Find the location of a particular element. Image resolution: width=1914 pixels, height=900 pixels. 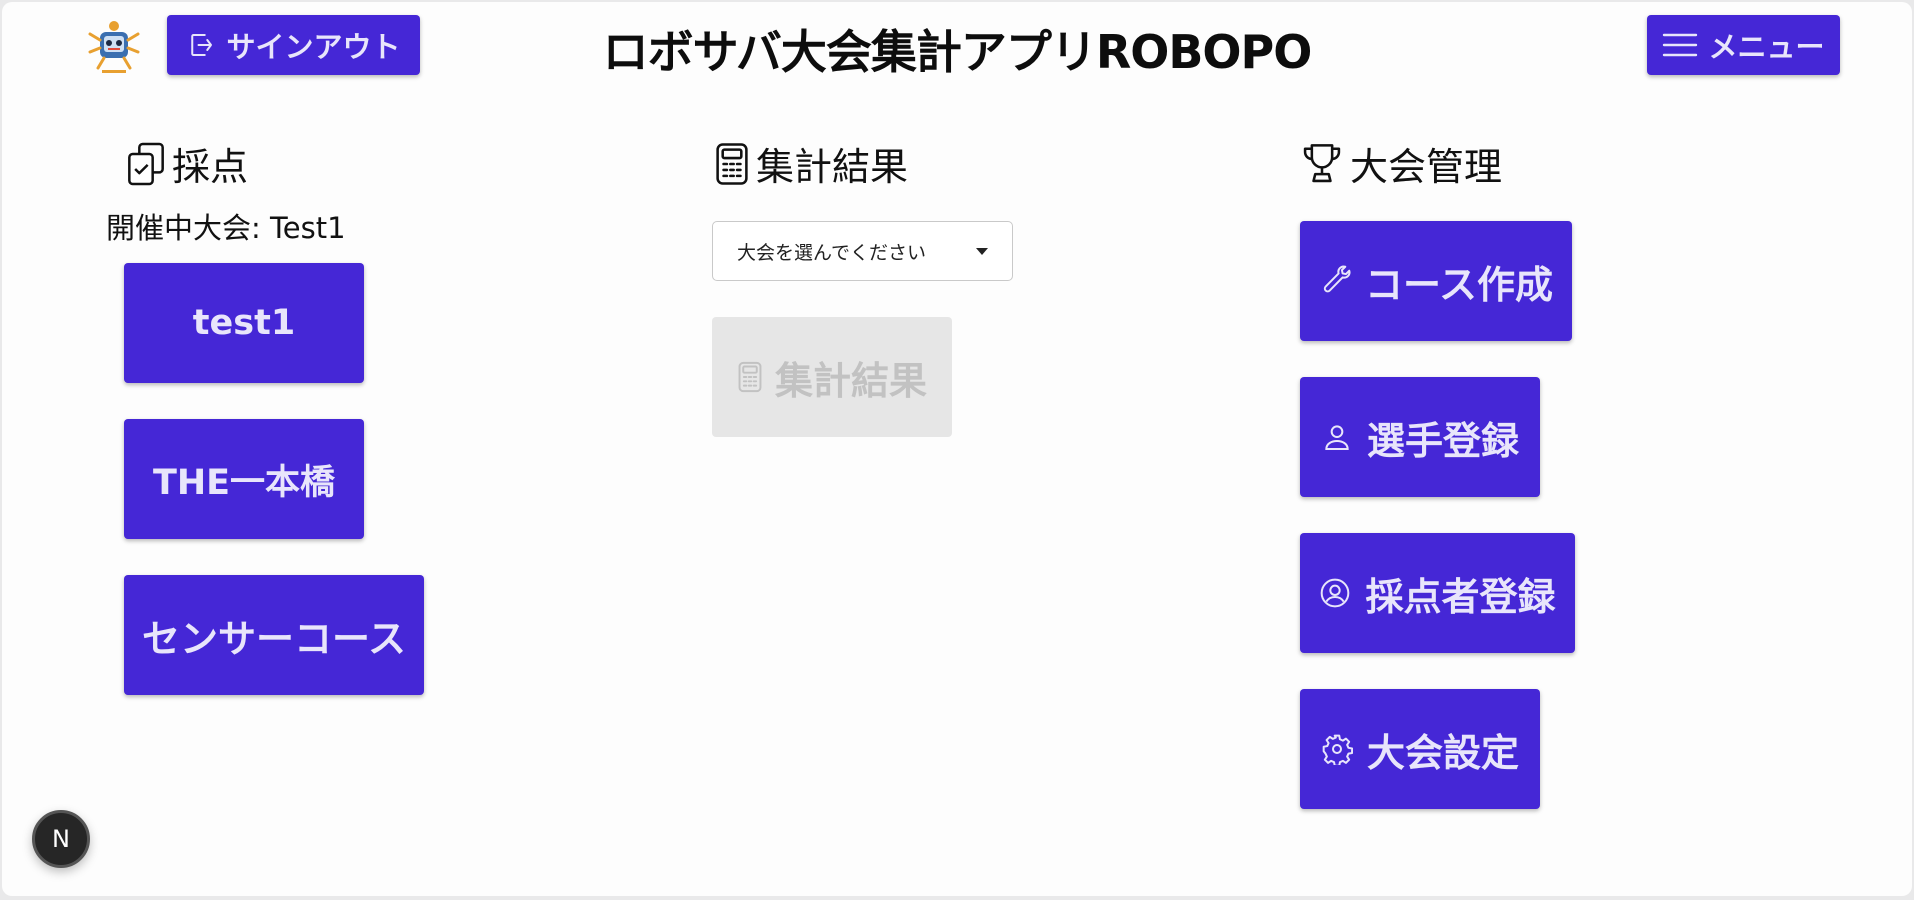

active-competition-label: 開催中大会: Test1 is located at coordinates (226, 228).